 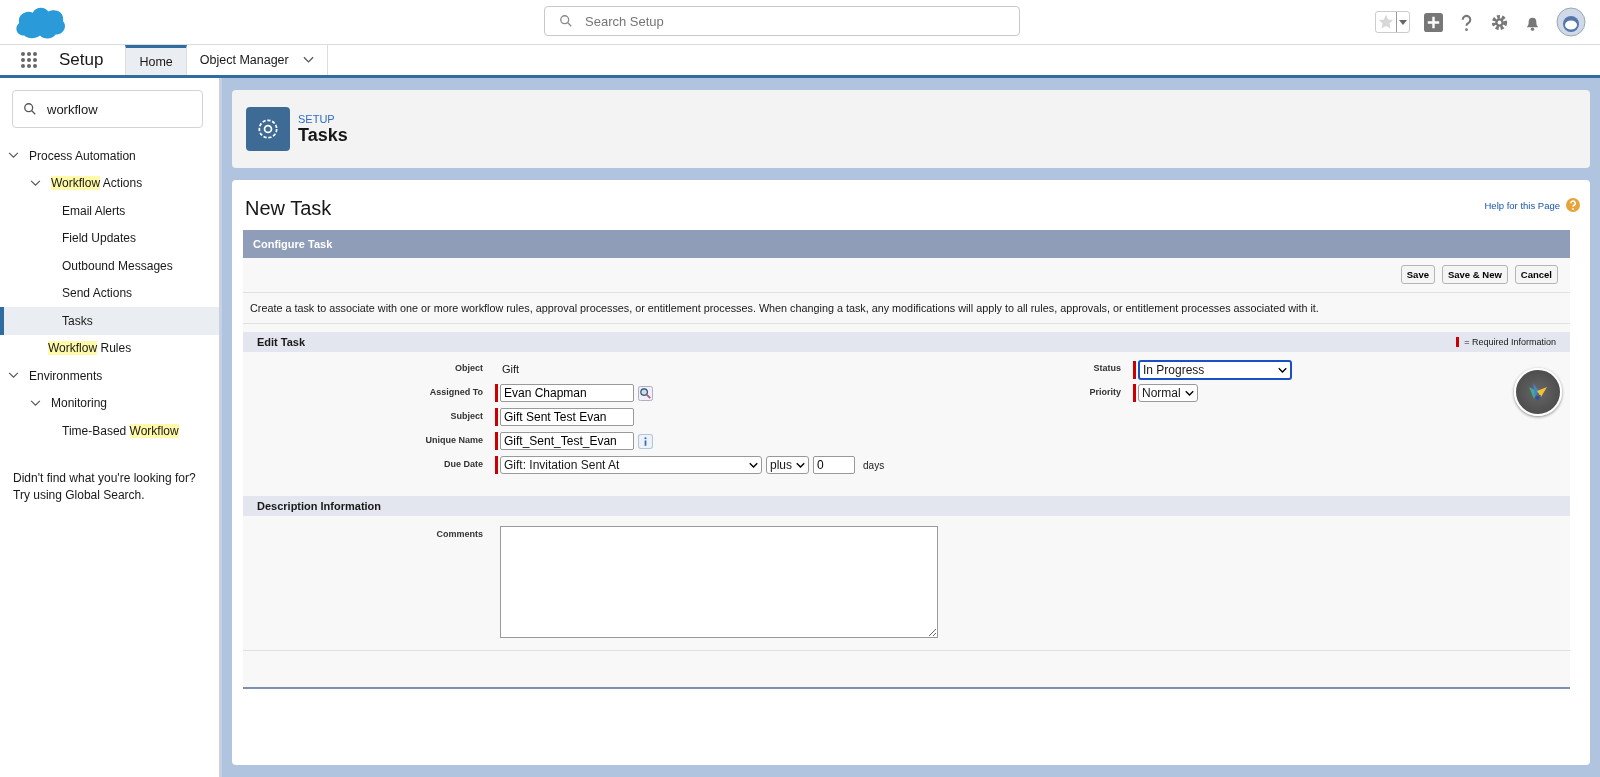 I want to click on offset-input: 0, so click(x=834, y=465).